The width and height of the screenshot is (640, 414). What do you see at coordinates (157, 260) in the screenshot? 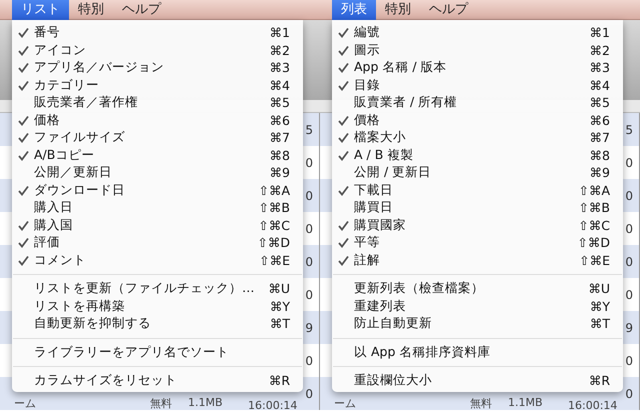
I see `menu-item: コメント ⇧⌘E` at bounding box center [157, 260].